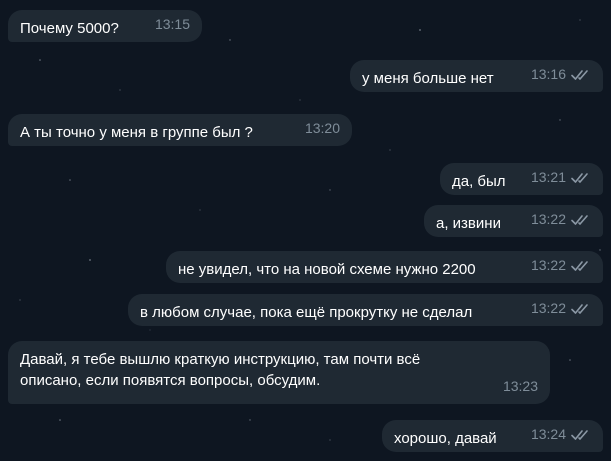 The width and height of the screenshot is (611, 461). Describe the element at coordinates (548, 434) in the screenshot. I see `message-time: 13:24` at that location.